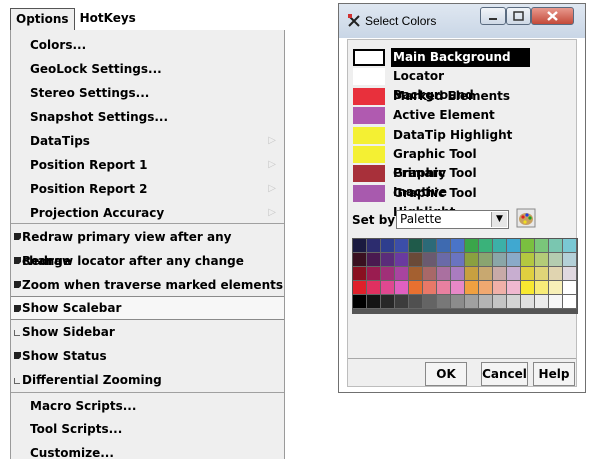  Describe the element at coordinates (504, 374) in the screenshot. I see `cancel-button: Cancel` at that location.